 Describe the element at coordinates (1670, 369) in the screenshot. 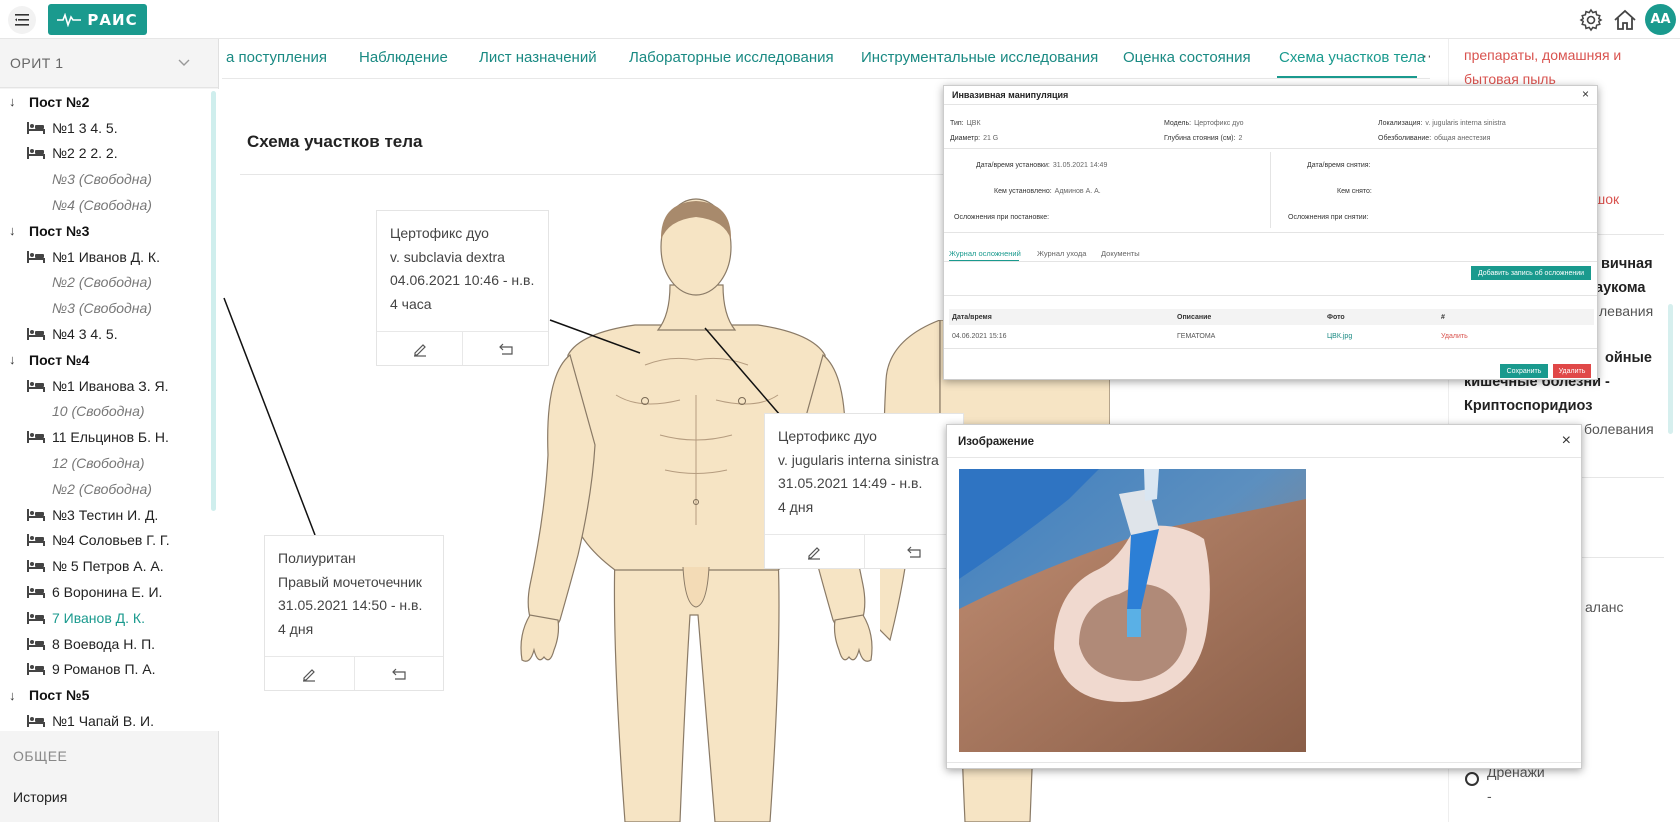

I see `right-panel-scrollbar` at that location.